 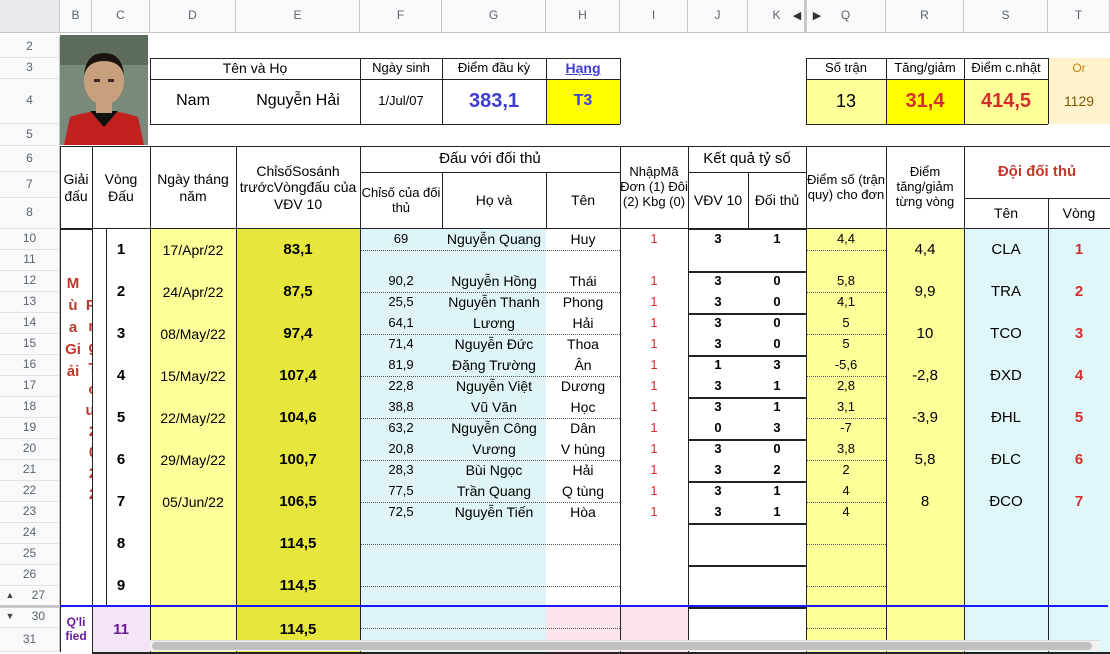 What do you see at coordinates (121, 334) in the screenshot?
I see `round-number: 3` at bounding box center [121, 334].